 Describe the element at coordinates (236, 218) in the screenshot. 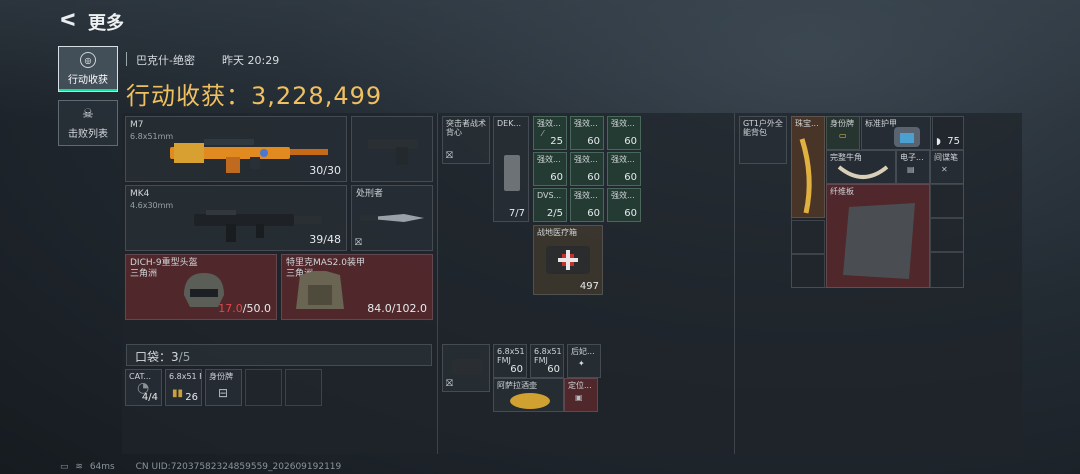

I see `secondary-weapon-slot: MK4 4.6x30mm 39/48` at that location.